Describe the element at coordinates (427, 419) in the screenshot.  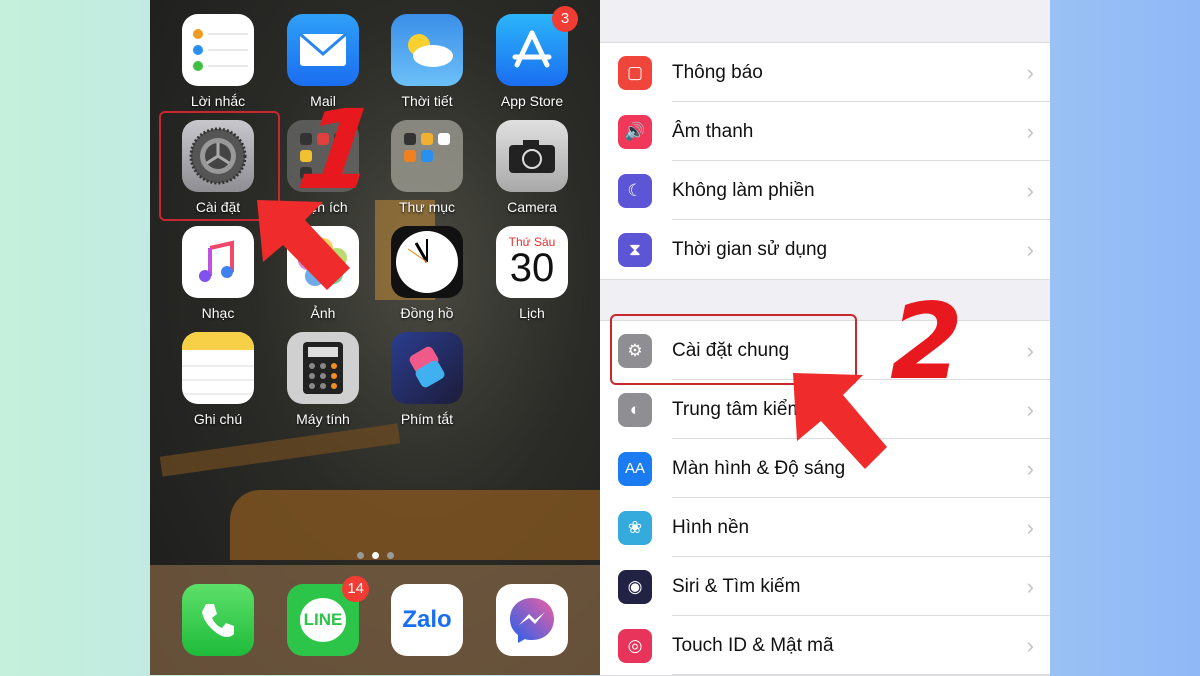
I see `app-label: Phím tắt` at that location.